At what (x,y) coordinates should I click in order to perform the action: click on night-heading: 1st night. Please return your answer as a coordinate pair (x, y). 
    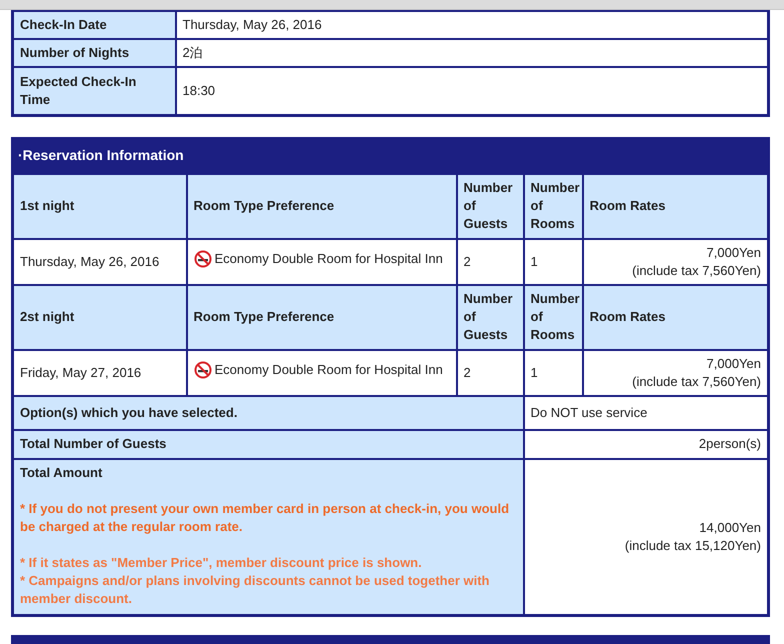
    Looking at the image, I should click on (99, 206).